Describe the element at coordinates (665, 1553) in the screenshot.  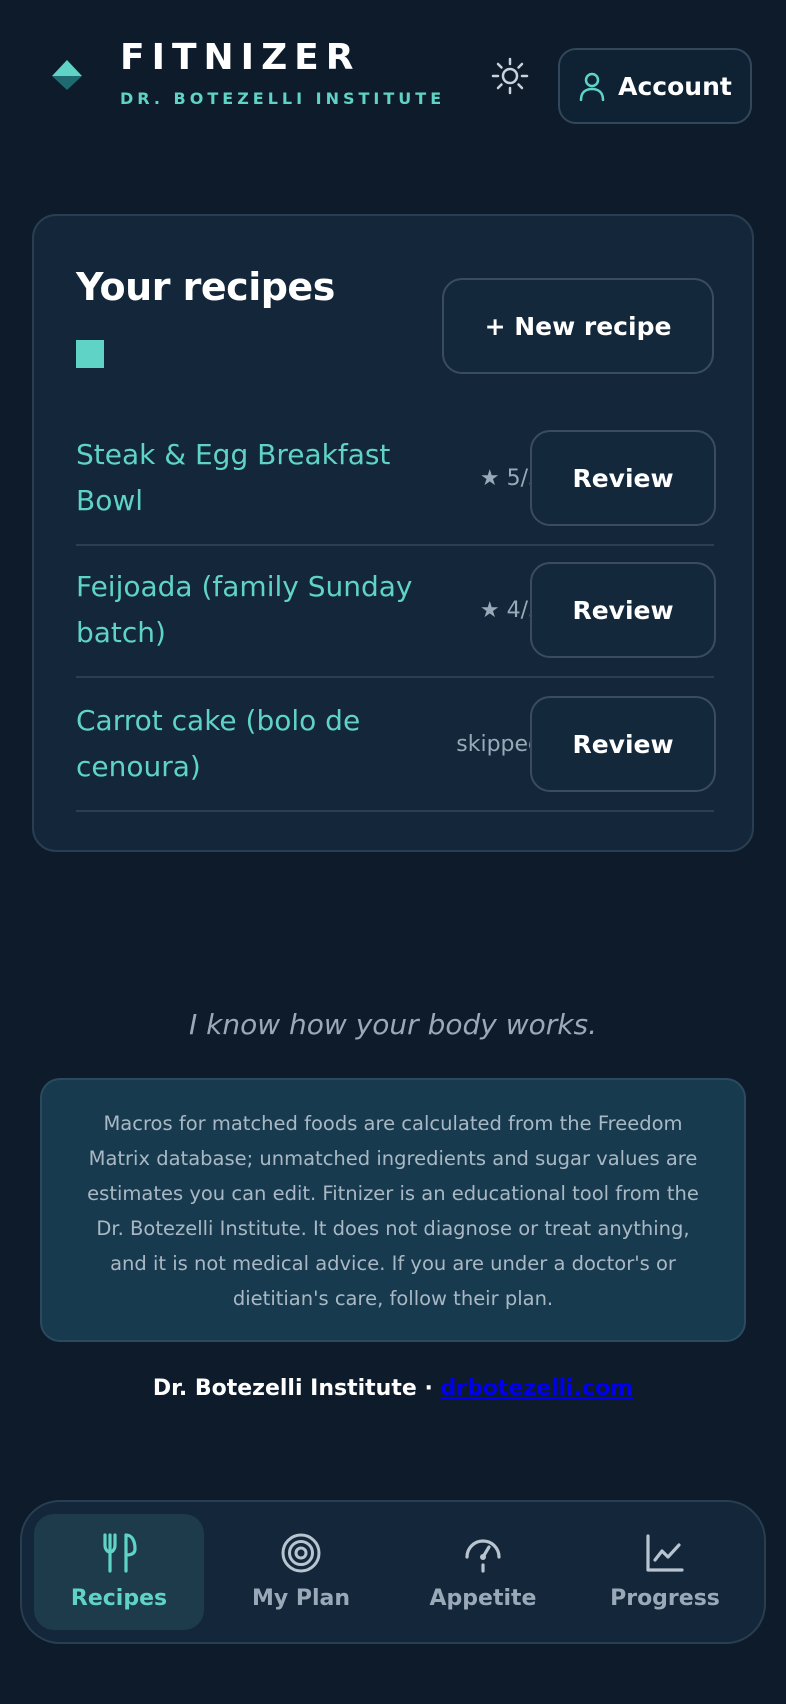
I see `chart-line-icon` at that location.